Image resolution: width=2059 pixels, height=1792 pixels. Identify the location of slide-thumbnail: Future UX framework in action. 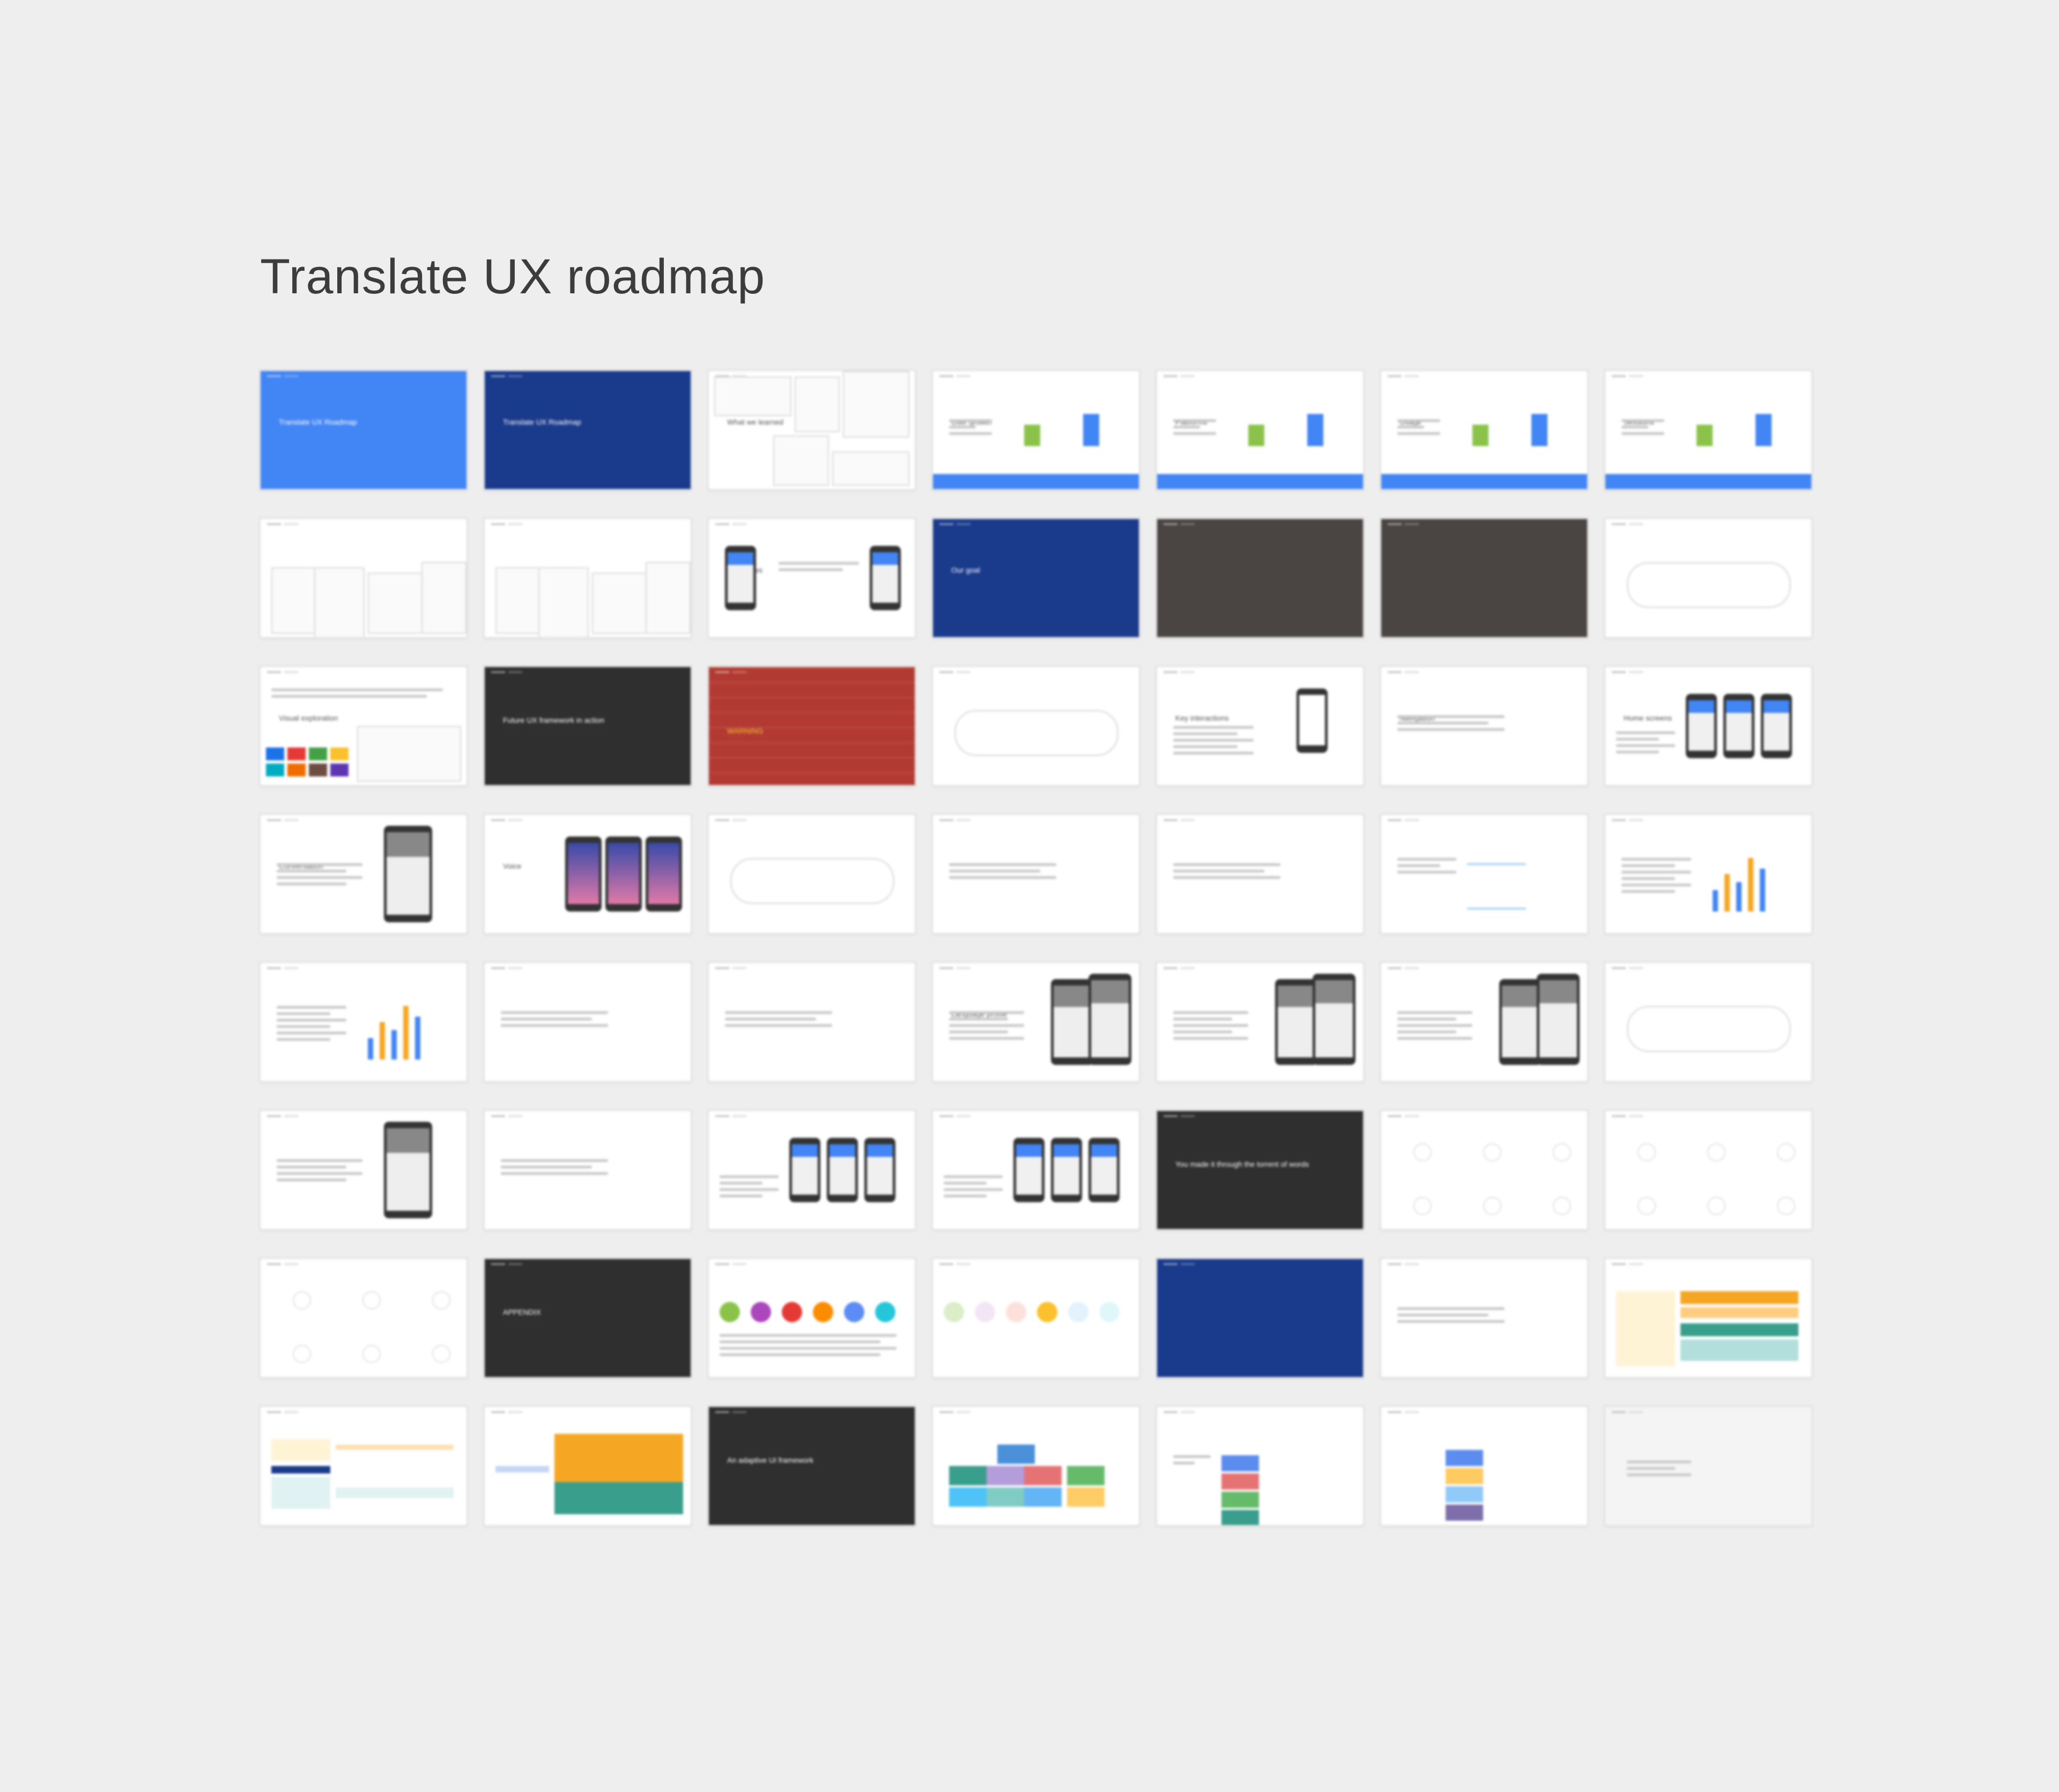
(588, 726).